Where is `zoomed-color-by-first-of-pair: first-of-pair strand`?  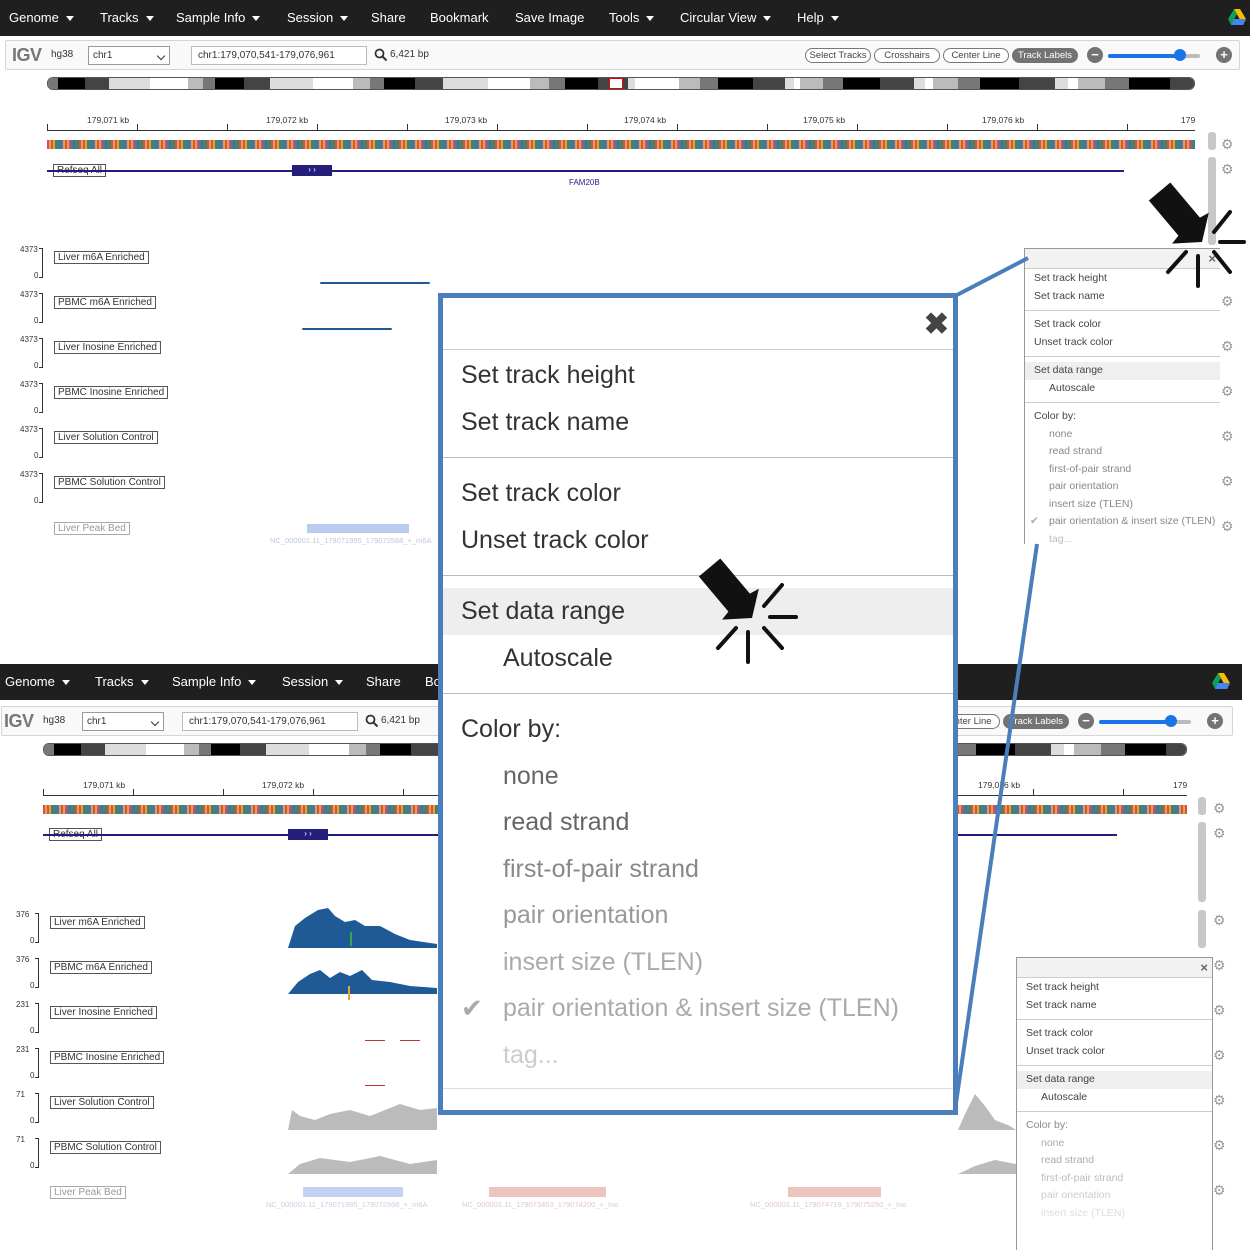
zoomed-color-by-first-of-pair: first-of-pair strand is located at coordinates (698, 869).